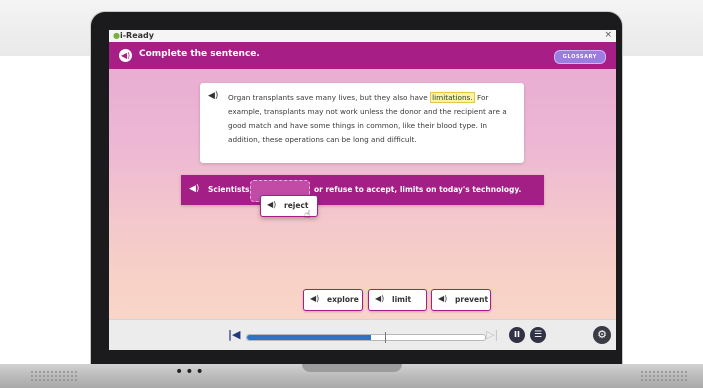 This screenshot has width=703, height=388. What do you see at coordinates (517, 335) in the screenshot?
I see `pause-button: II` at bounding box center [517, 335].